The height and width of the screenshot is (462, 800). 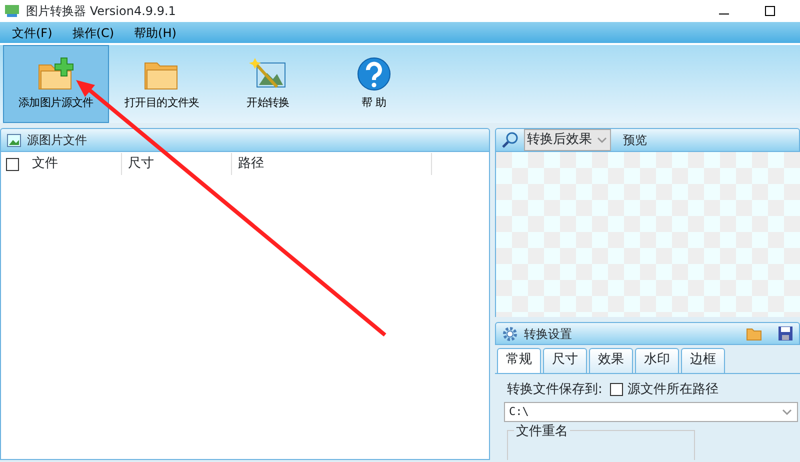 I want to click on settings-tab: 边框, so click(x=703, y=360).